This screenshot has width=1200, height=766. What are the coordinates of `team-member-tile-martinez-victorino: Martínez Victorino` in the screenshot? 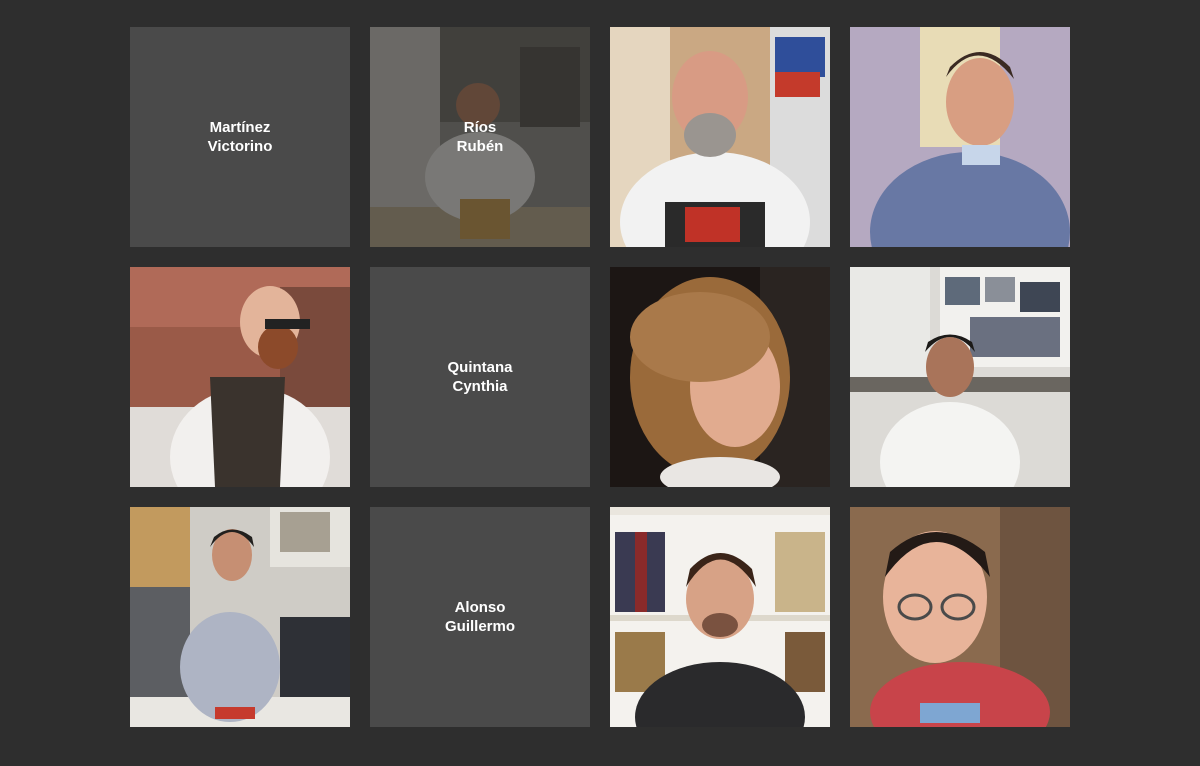 It's located at (240, 137).